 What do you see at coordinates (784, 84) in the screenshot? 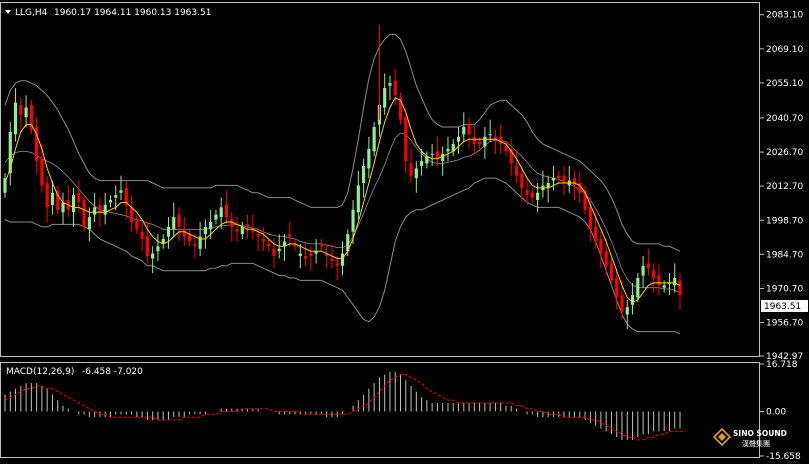
I see `y-tick-label: 2055.10` at bounding box center [784, 84].